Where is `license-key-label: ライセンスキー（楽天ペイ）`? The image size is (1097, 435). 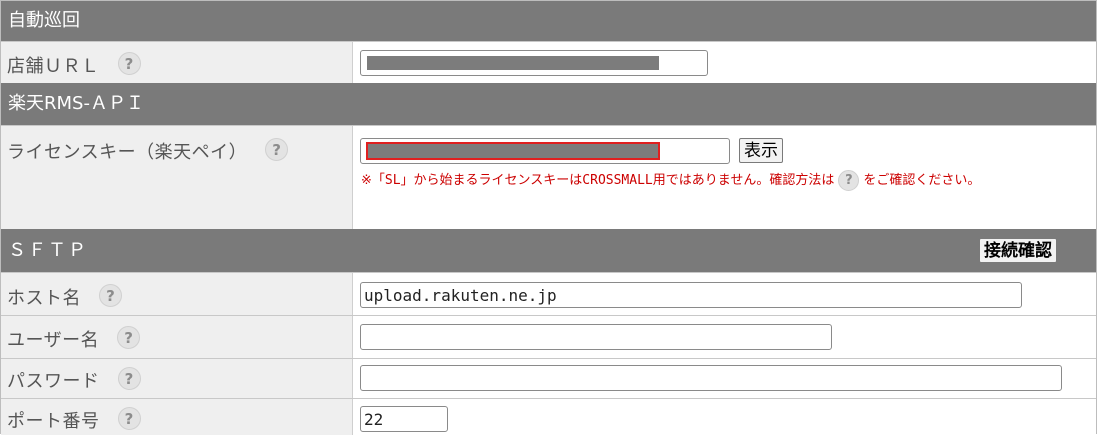
license-key-label: ライセンスキー（楽天ペイ） is located at coordinates (127, 152).